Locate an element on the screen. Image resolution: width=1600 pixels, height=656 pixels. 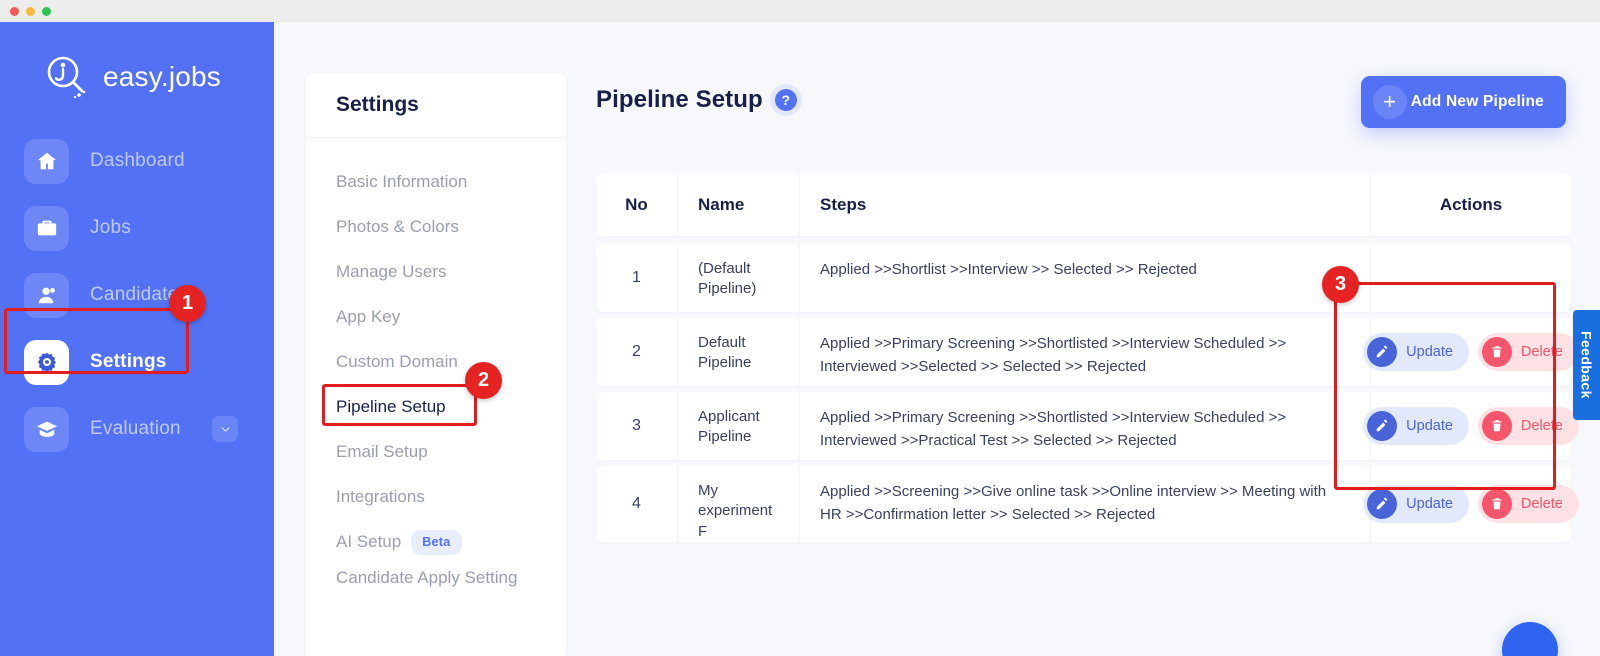
settings-item-photos-colors: Photos & Colors is located at coordinates (436, 227).